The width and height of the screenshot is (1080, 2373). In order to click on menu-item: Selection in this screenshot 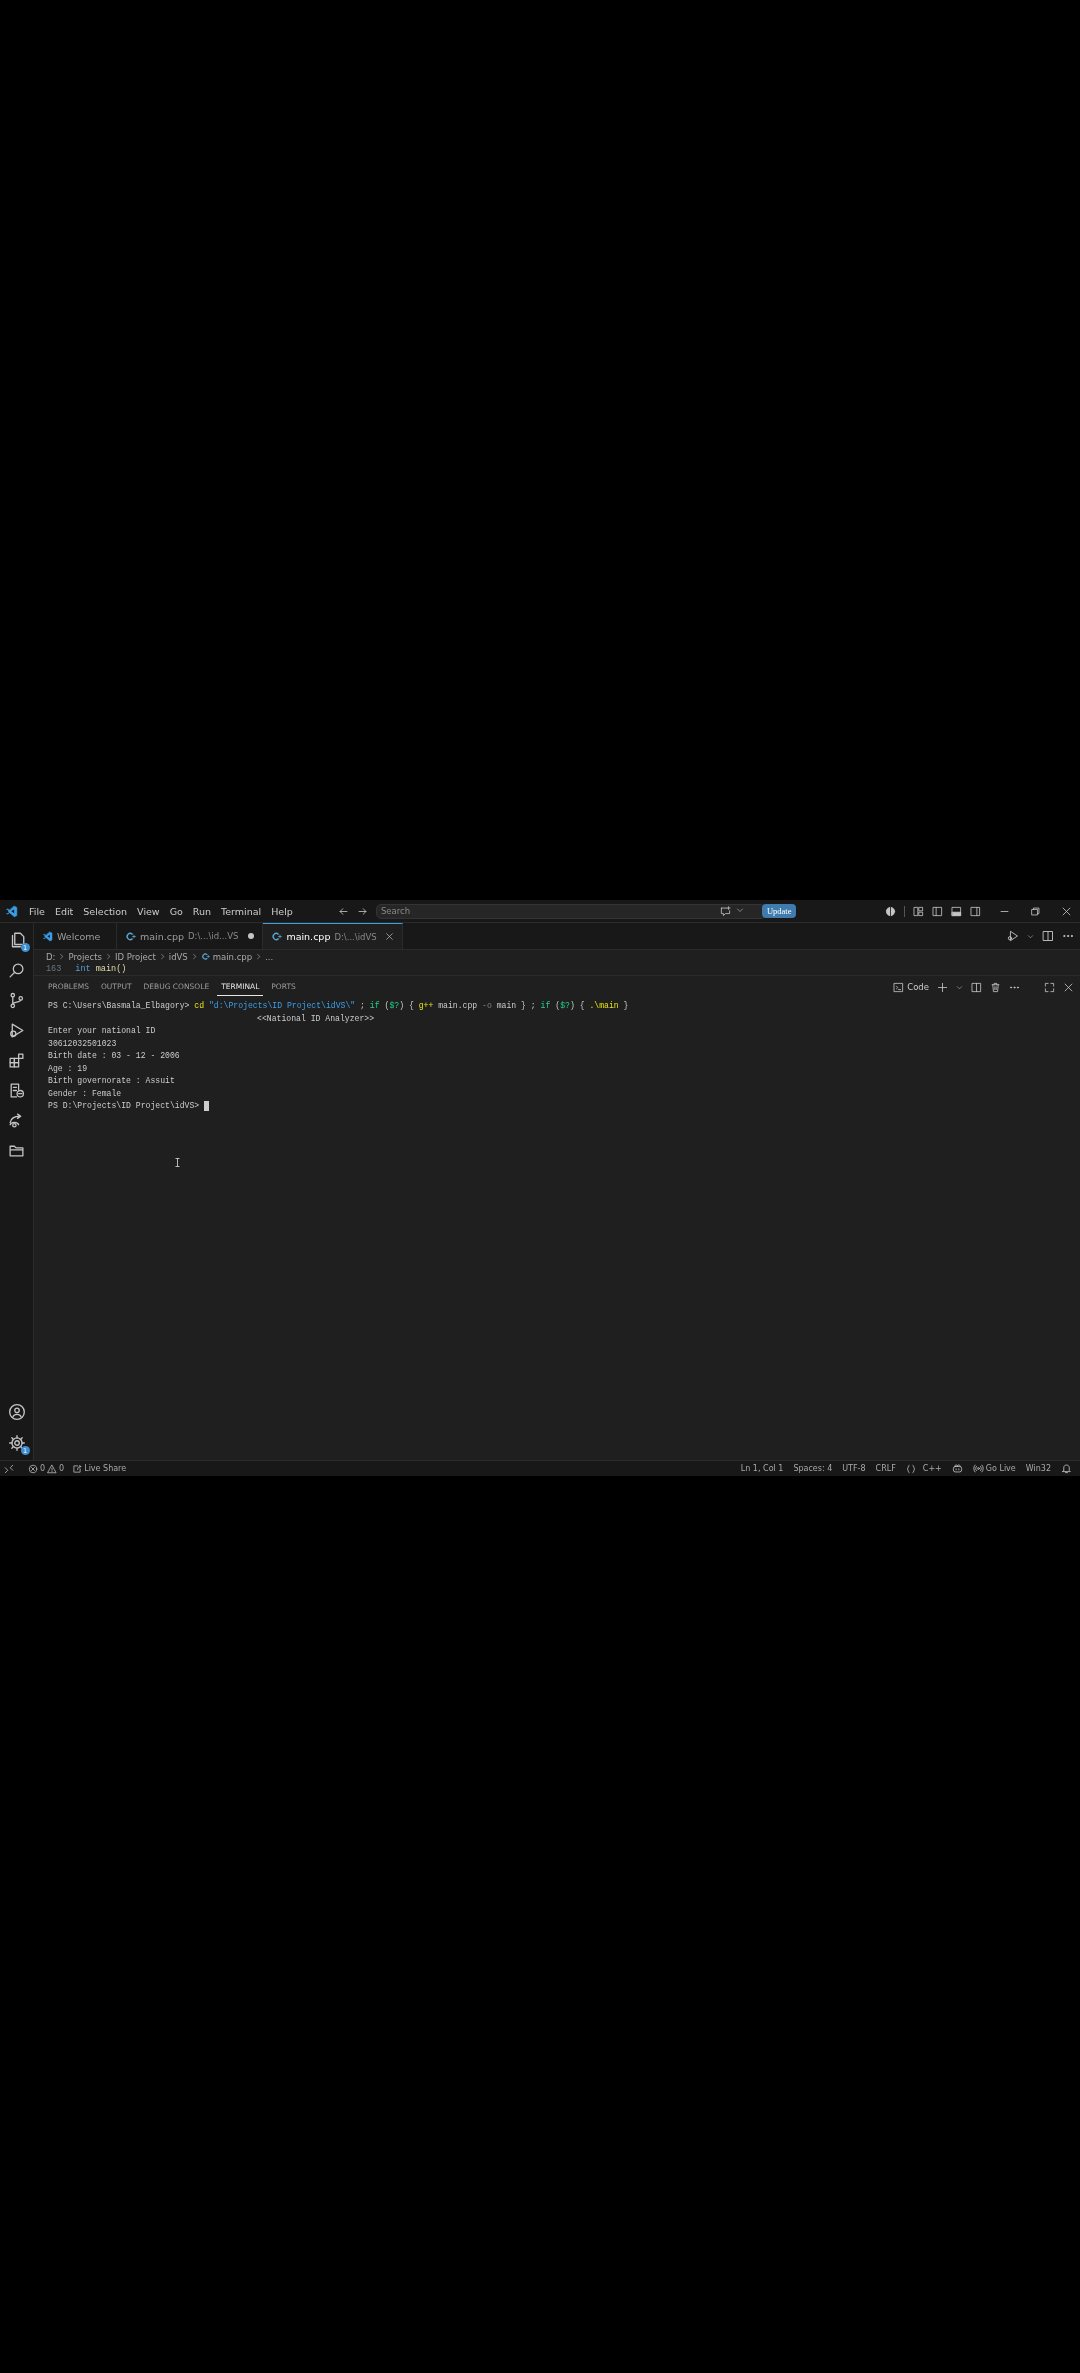, I will do `click(105, 911)`.